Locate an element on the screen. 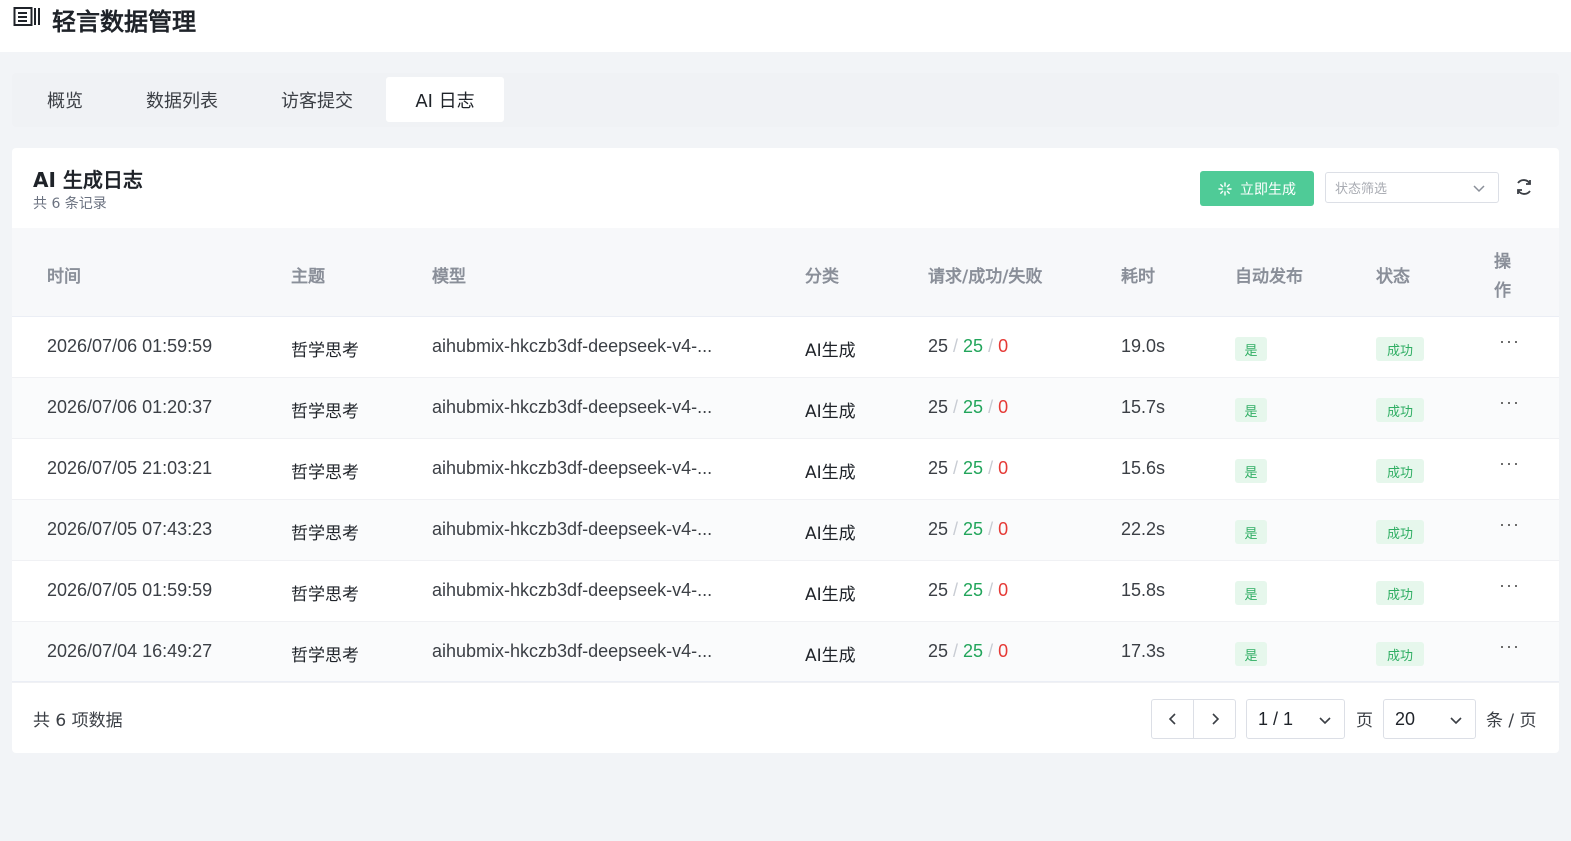 The width and height of the screenshot is (1571, 841). prev-page-button is located at coordinates (1172, 719).